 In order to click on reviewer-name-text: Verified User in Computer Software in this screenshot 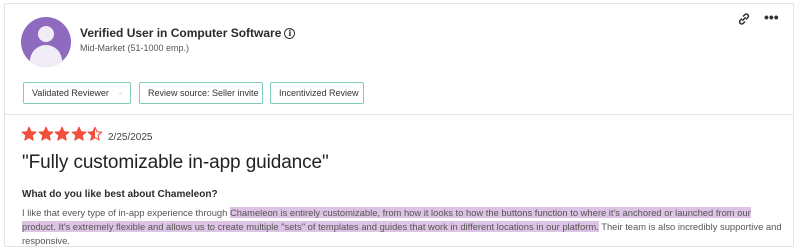, I will do `click(181, 33)`.